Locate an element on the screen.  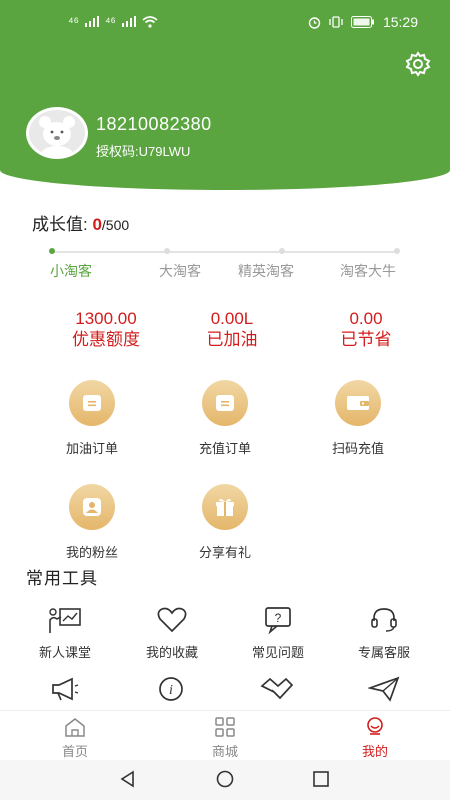
profile-icon is located at coordinates (375, 726).